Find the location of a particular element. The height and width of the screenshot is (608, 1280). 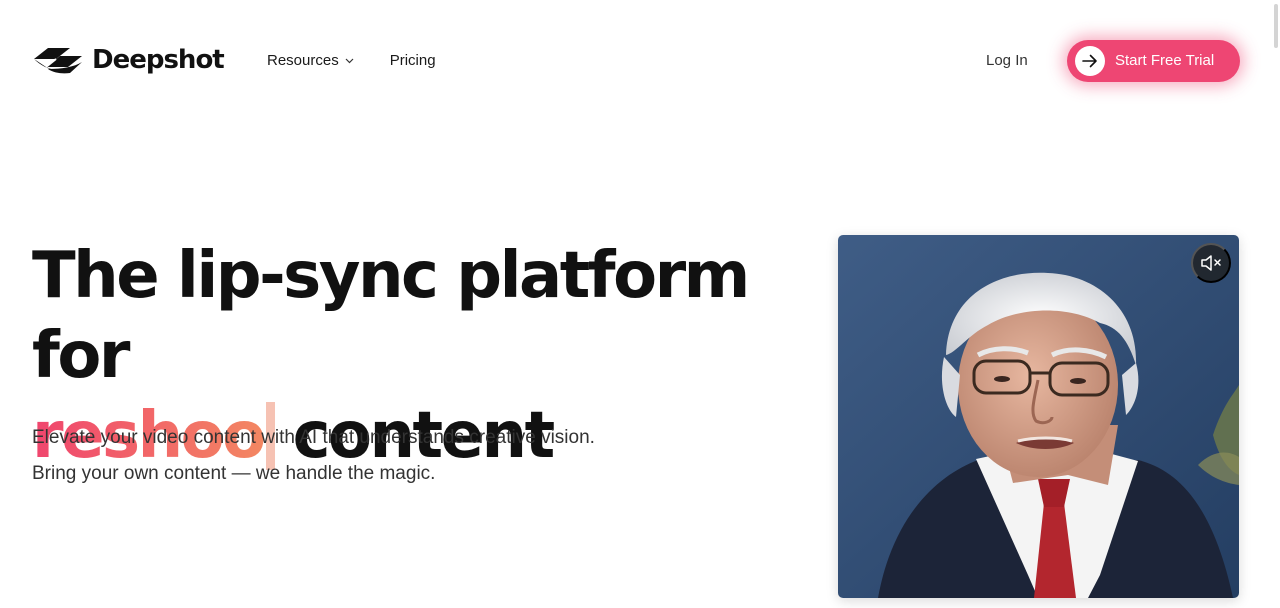

nav-item-label: Pricing is located at coordinates (412, 60).